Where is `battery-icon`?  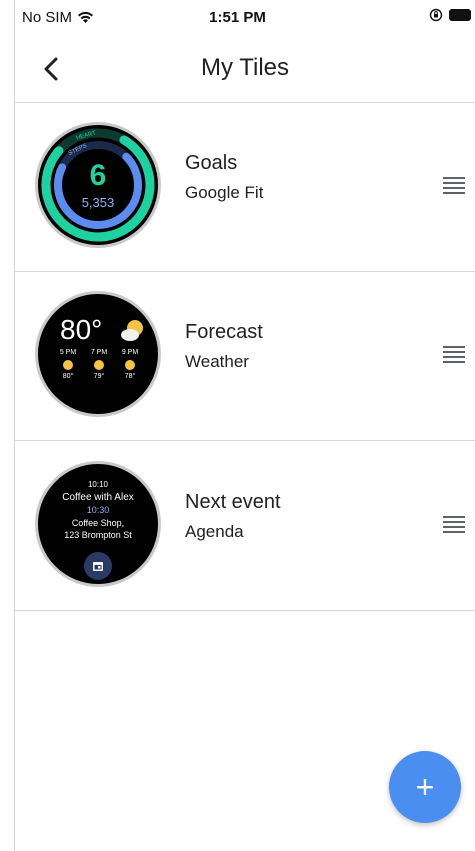 battery-icon is located at coordinates (460, 15).